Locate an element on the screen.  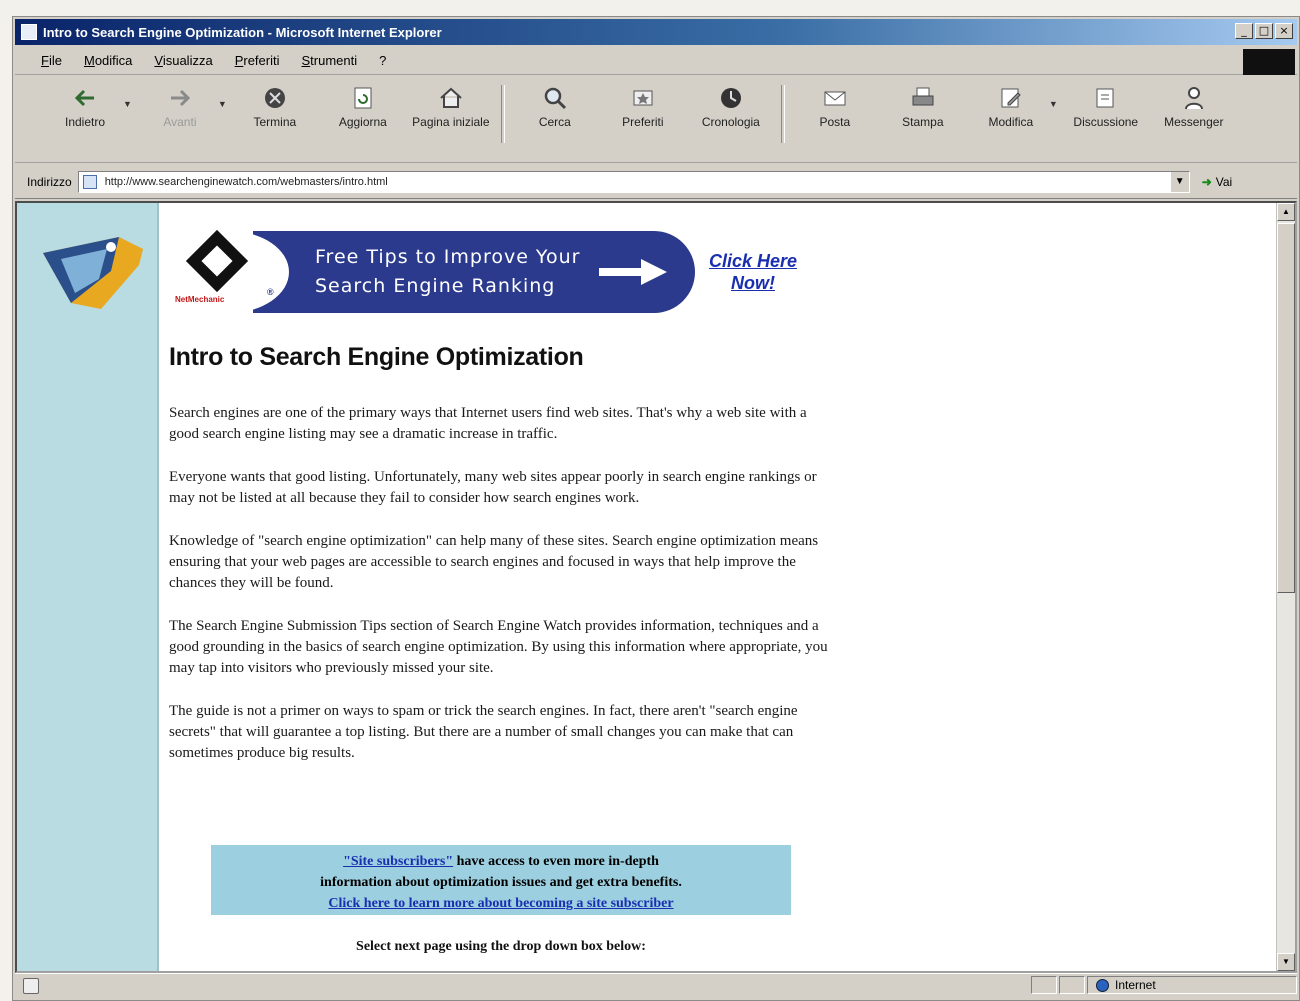
menu-help: ? is located at coordinates (382, 60).